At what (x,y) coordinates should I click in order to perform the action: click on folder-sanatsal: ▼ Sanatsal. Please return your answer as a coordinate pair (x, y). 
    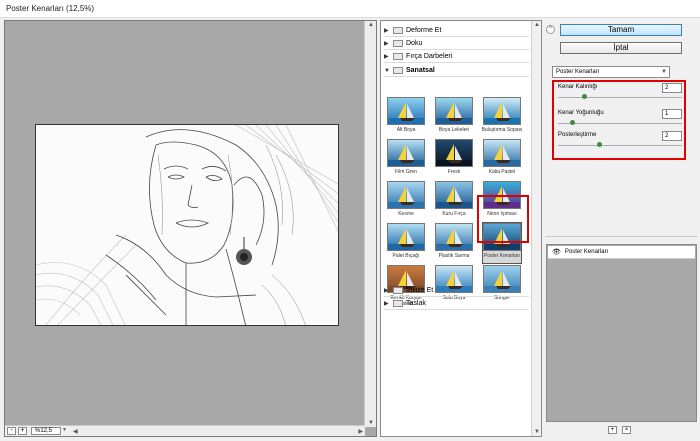
    Looking at the image, I should click on (456, 71).